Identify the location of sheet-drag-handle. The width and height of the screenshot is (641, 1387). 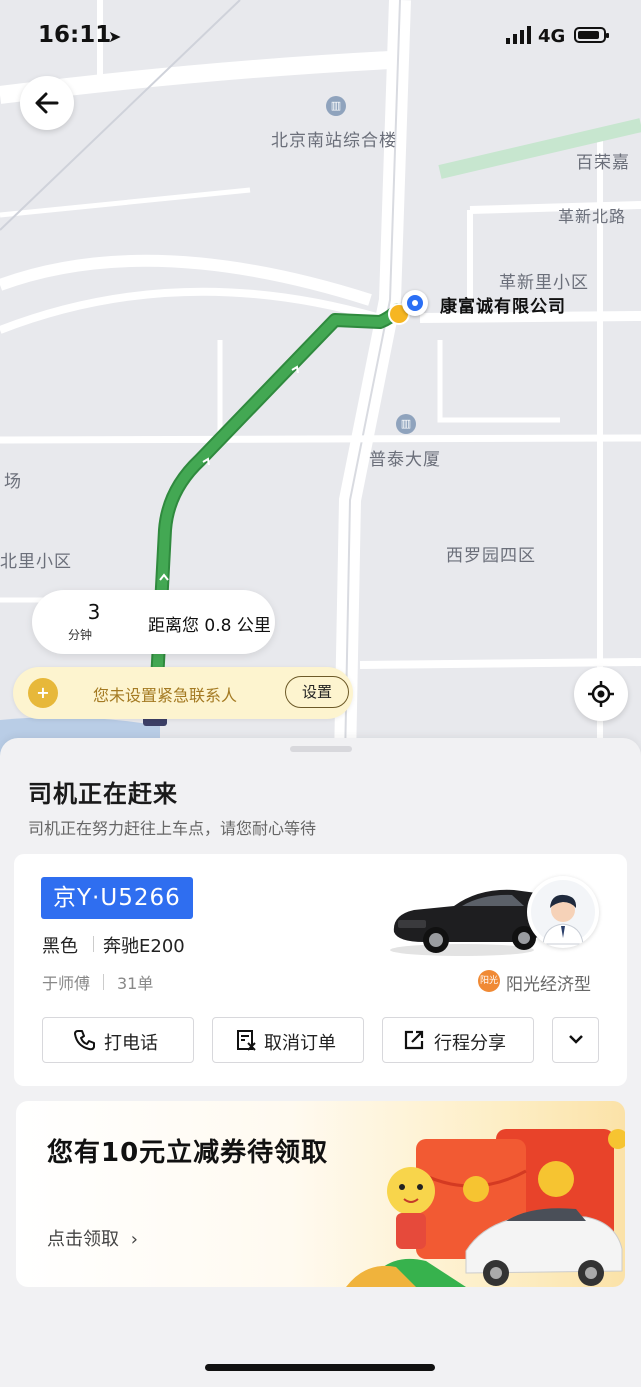
(321, 749).